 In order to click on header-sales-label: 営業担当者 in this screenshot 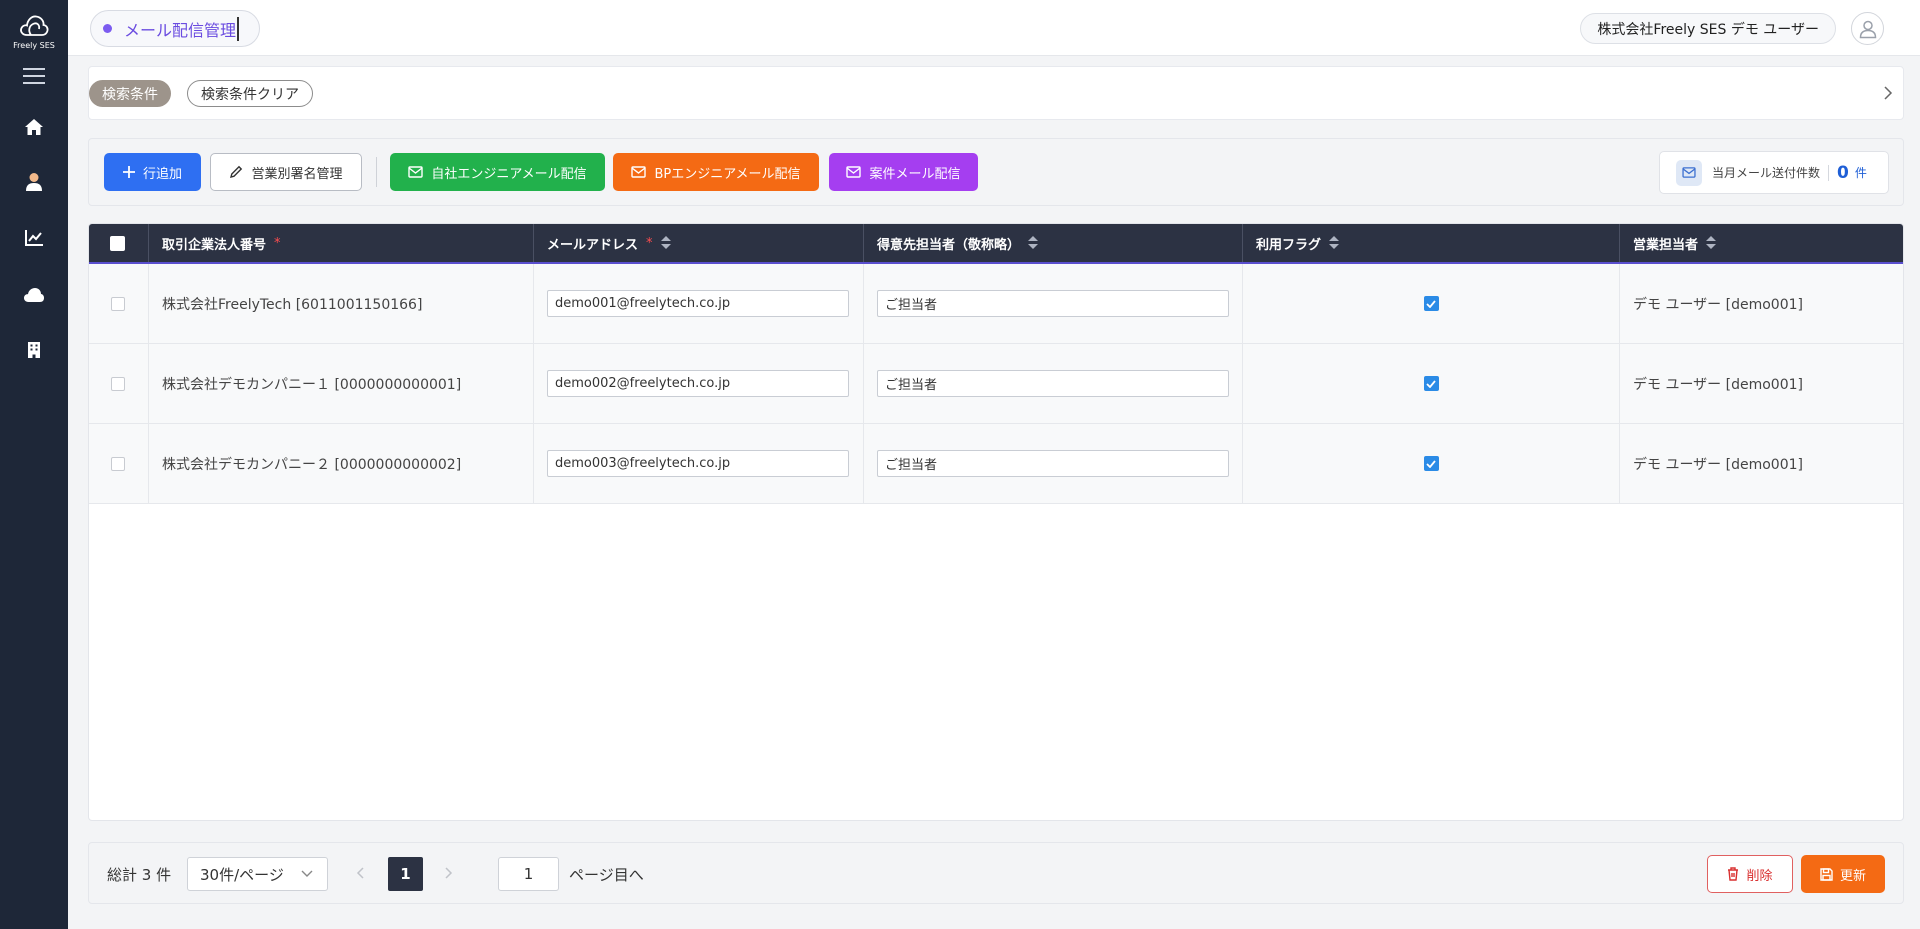, I will do `click(1666, 245)`.